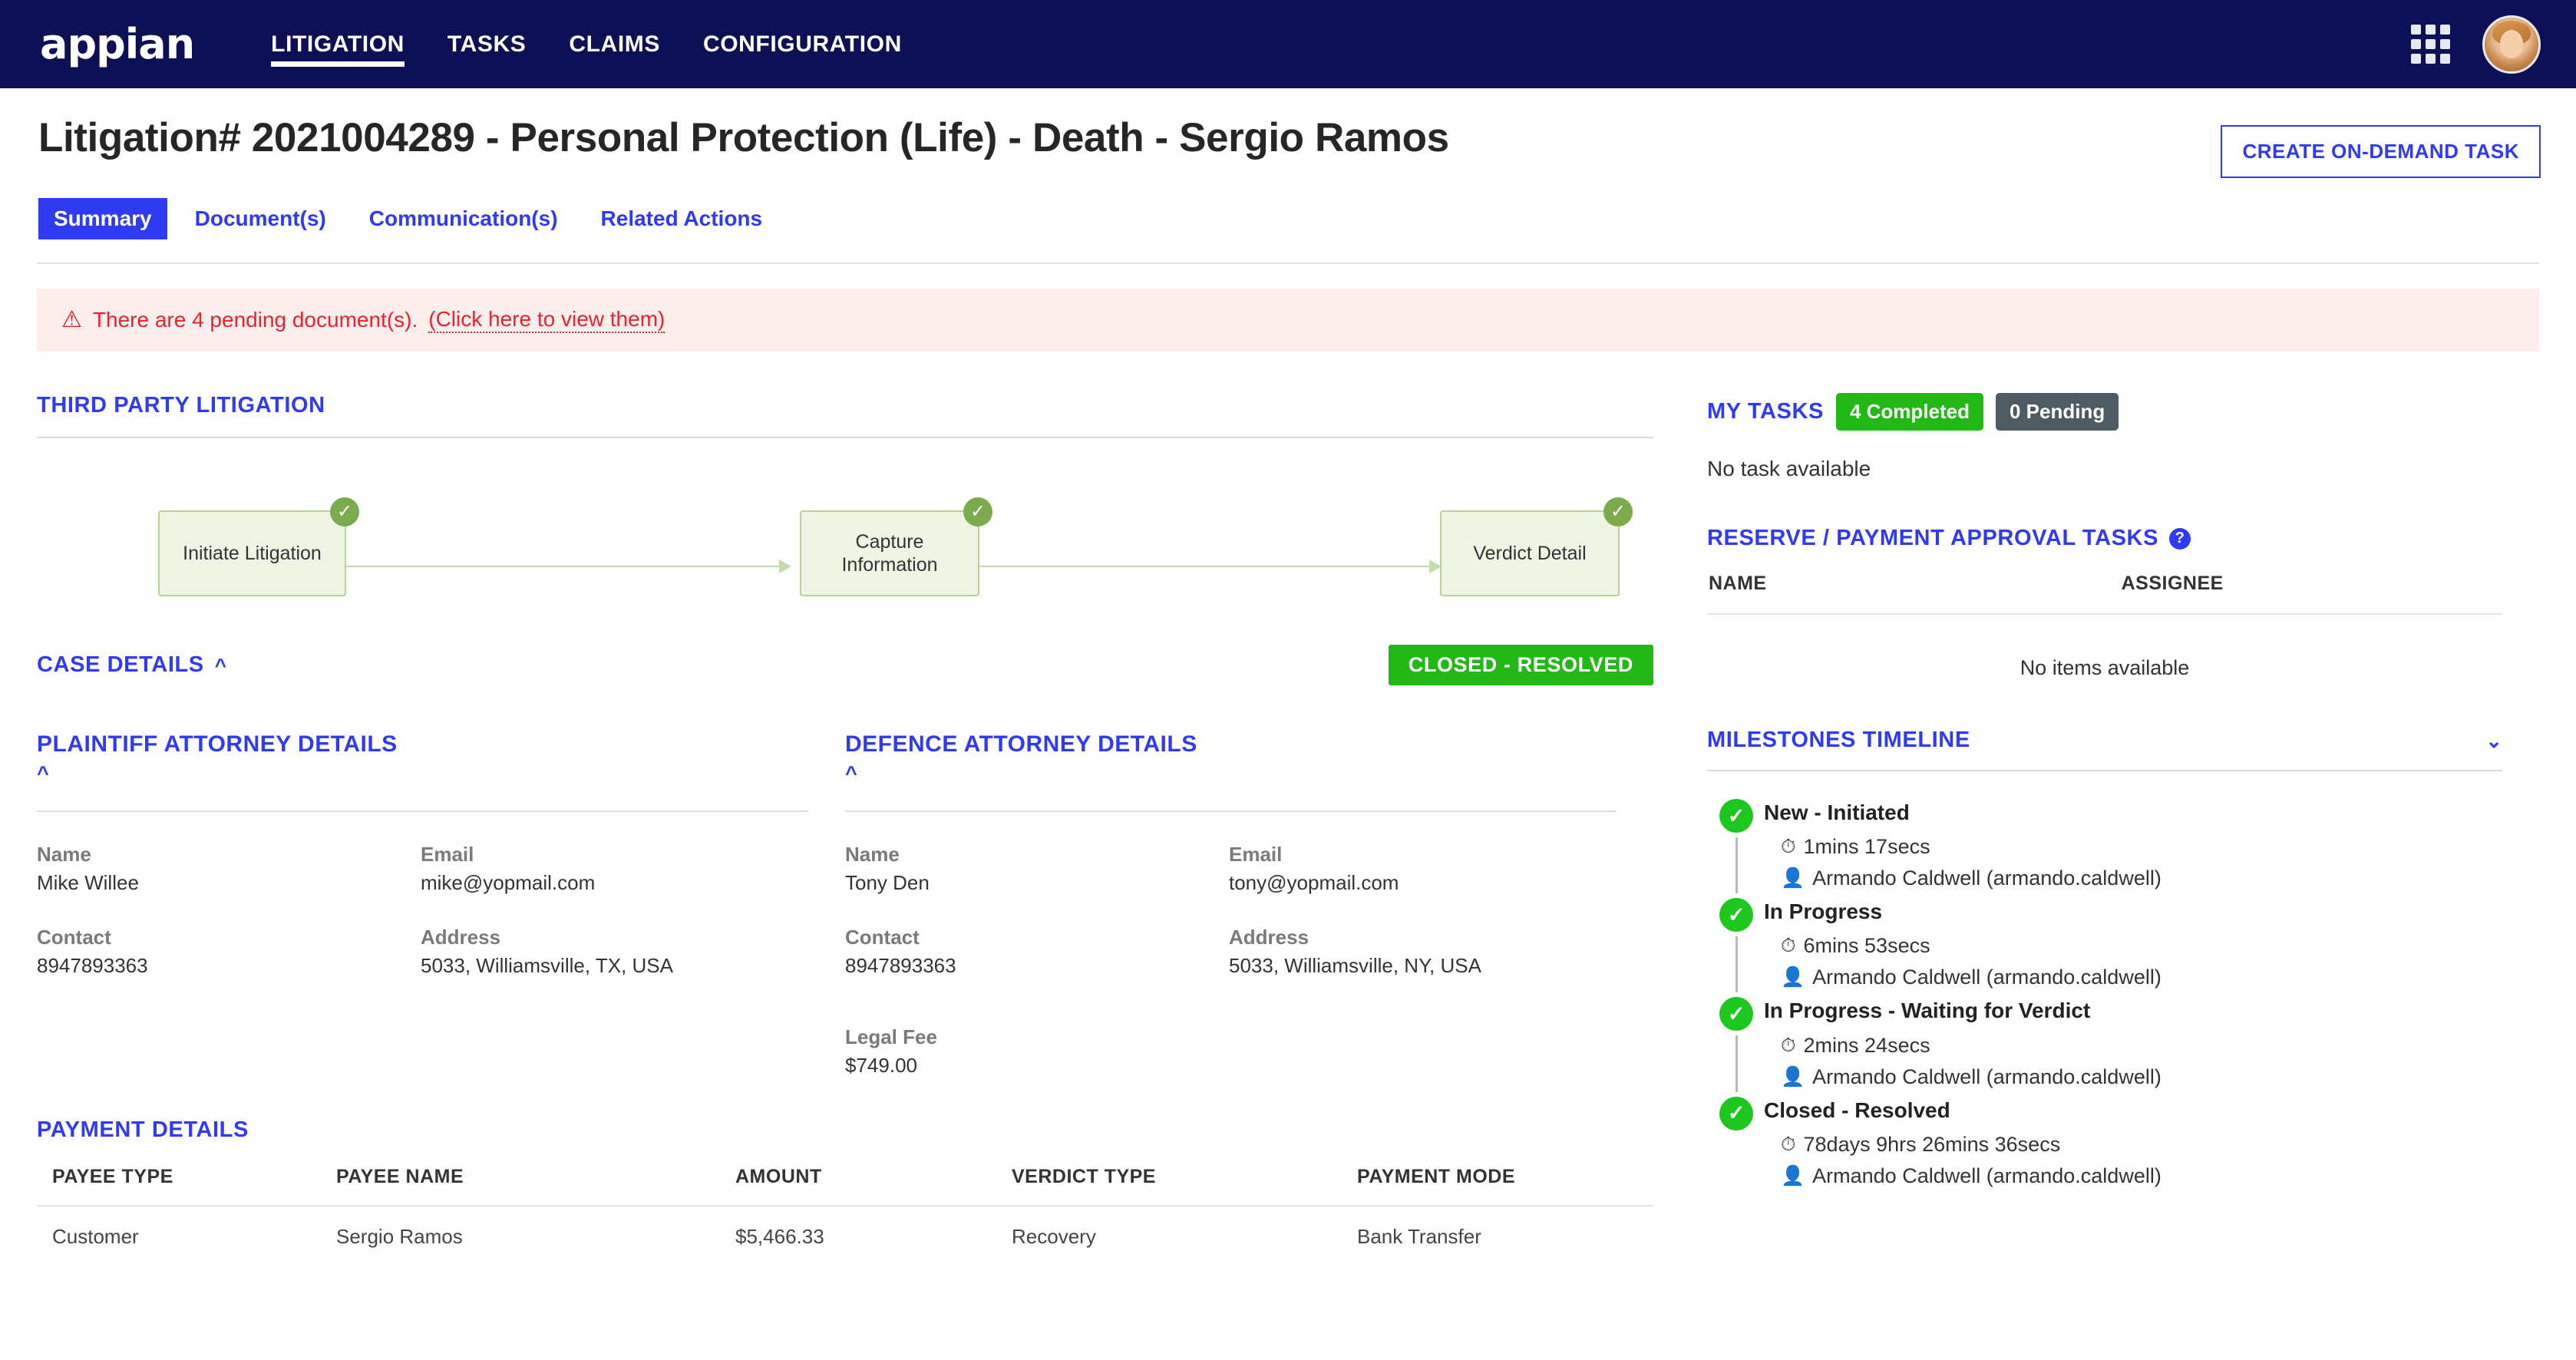 Image resolution: width=2576 pixels, height=1360 pixels. Describe the element at coordinates (612, 869) in the screenshot. I see `field-plaintiff-email: Email mike@yopmail.com` at that location.